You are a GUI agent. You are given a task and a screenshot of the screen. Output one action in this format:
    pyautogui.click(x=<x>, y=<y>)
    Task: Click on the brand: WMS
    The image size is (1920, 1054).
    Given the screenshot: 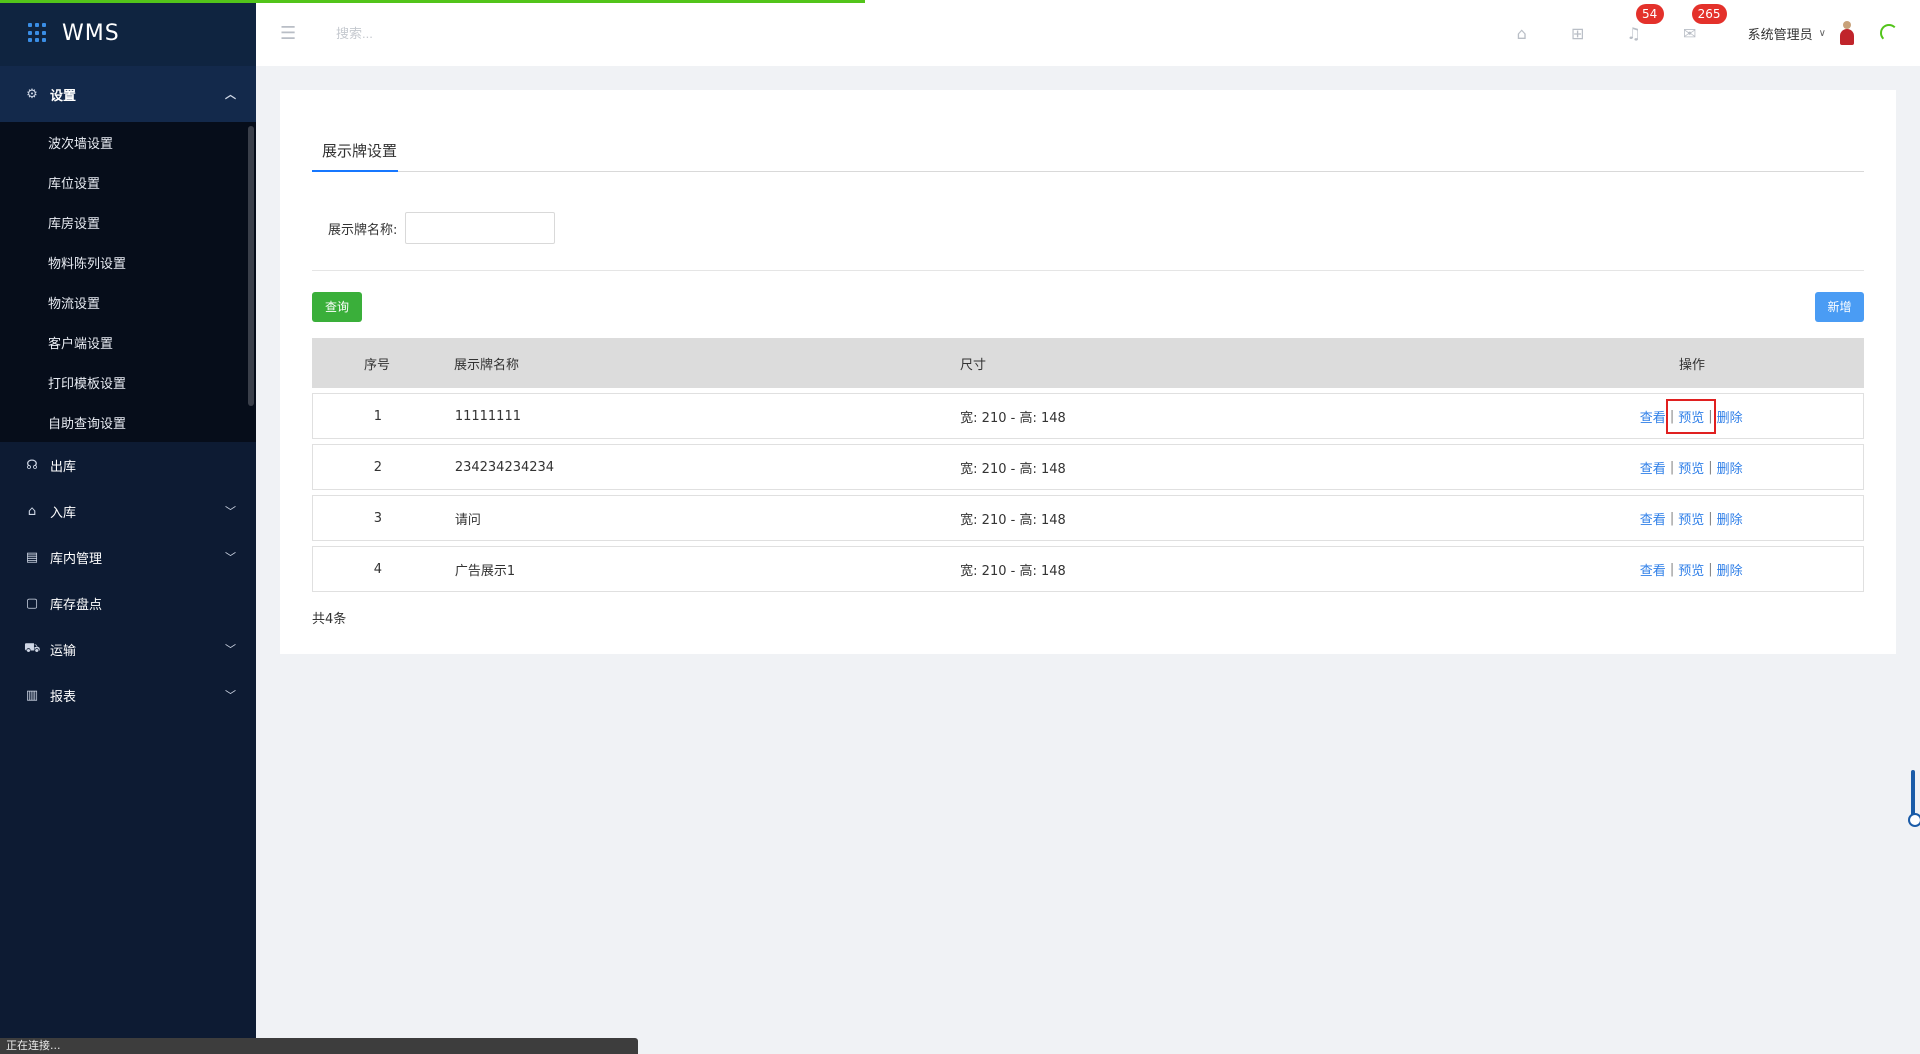 What is the action you would take?
    pyautogui.click(x=128, y=33)
    